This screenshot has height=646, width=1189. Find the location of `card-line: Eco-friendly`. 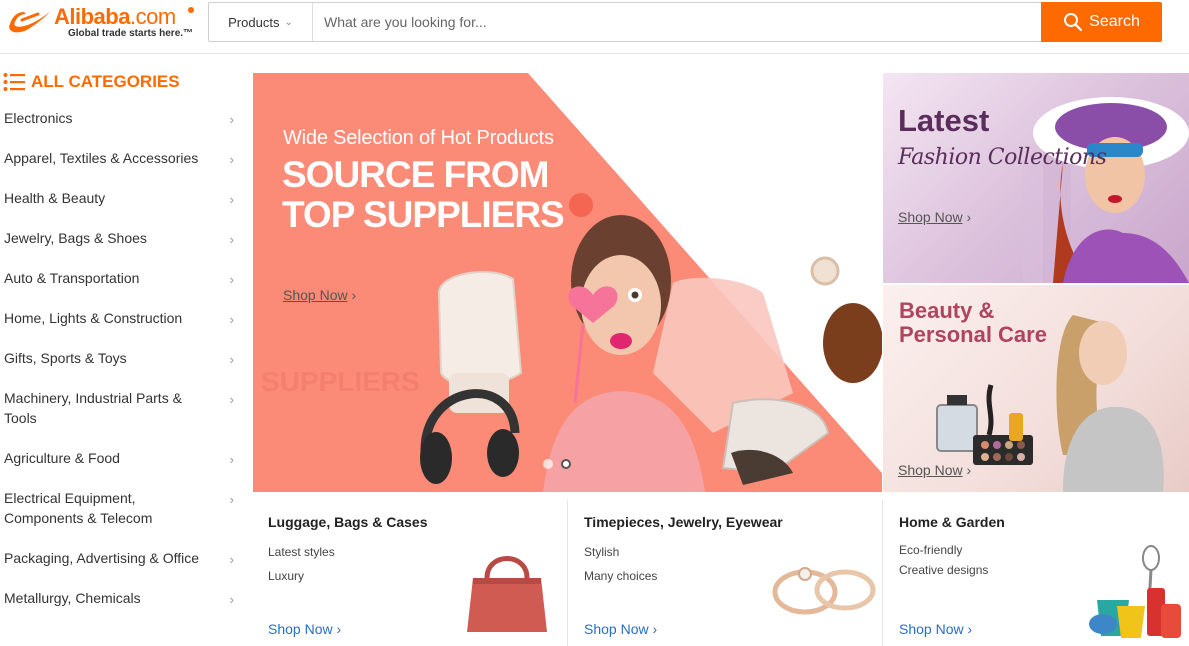

card-line: Eco-friendly is located at coordinates (931, 550).